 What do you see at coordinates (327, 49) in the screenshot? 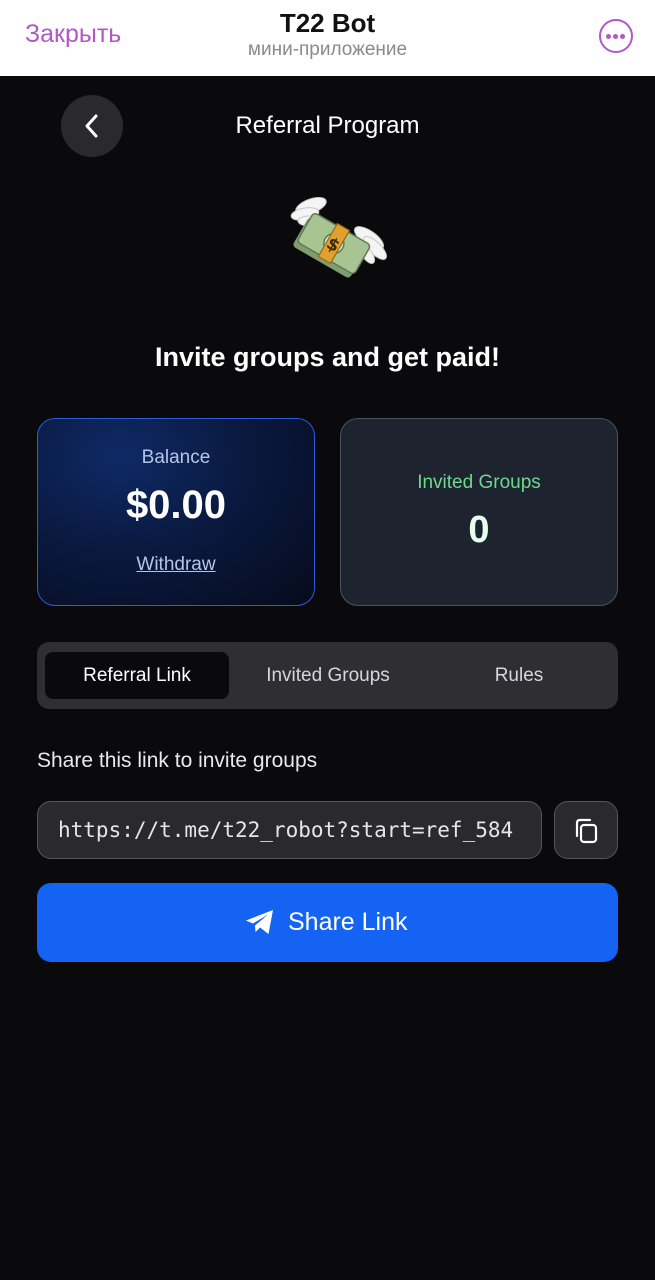
I see `bot-subtitle: мини-приложение` at bounding box center [327, 49].